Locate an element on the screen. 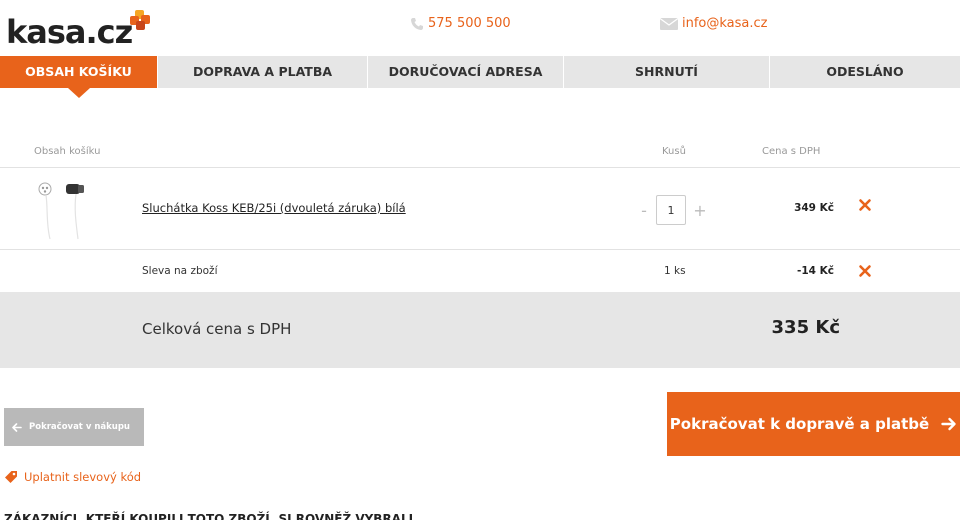 The height and width of the screenshot is (520, 960). step-shipping-payment: DOPRAVA A PLATBA is located at coordinates (263, 72).